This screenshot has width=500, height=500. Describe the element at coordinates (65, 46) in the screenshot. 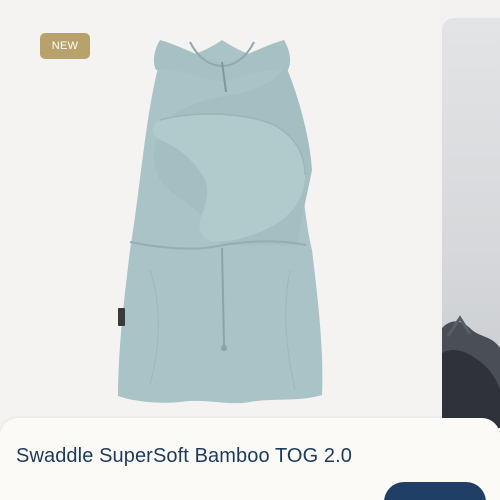

I see `new-badge: NEW` at that location.